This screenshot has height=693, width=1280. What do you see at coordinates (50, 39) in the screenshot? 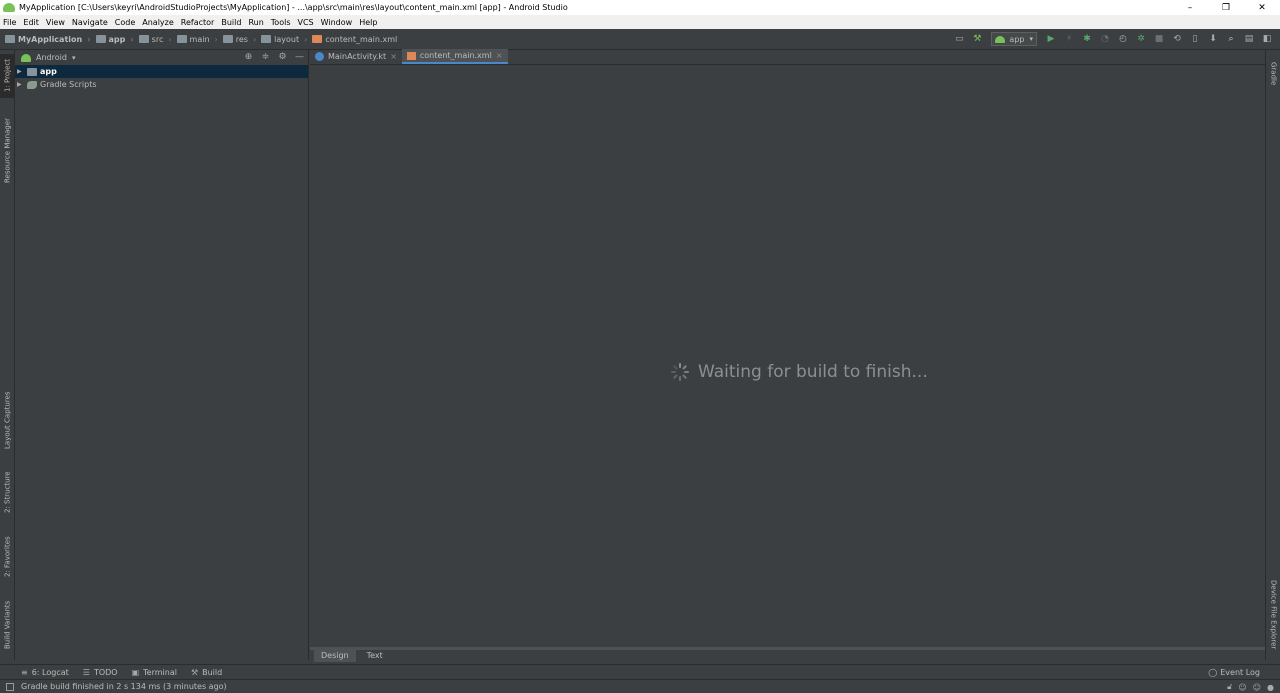
I see `breadcrumb-project: MyApplication ›` at bounding box center [50, 39].